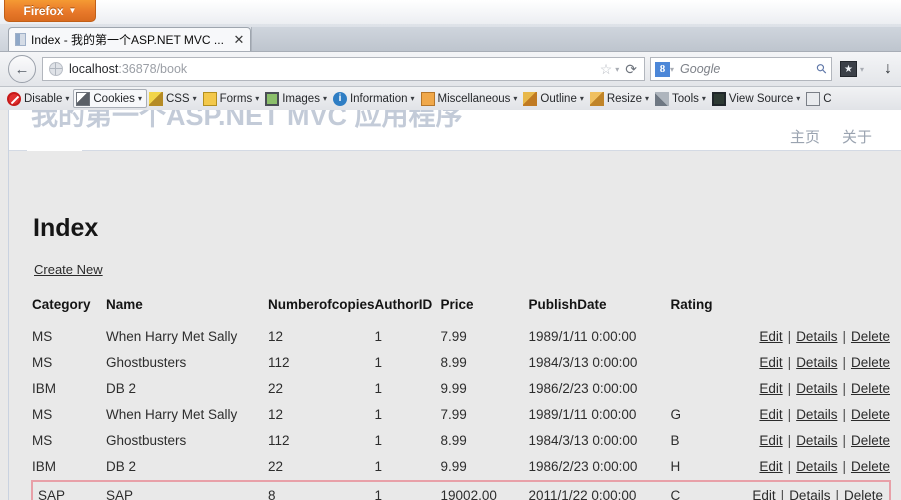 The image size is (901, 500). I want to click on devbar-item-forms: Forms ▾, so click(232, 98).